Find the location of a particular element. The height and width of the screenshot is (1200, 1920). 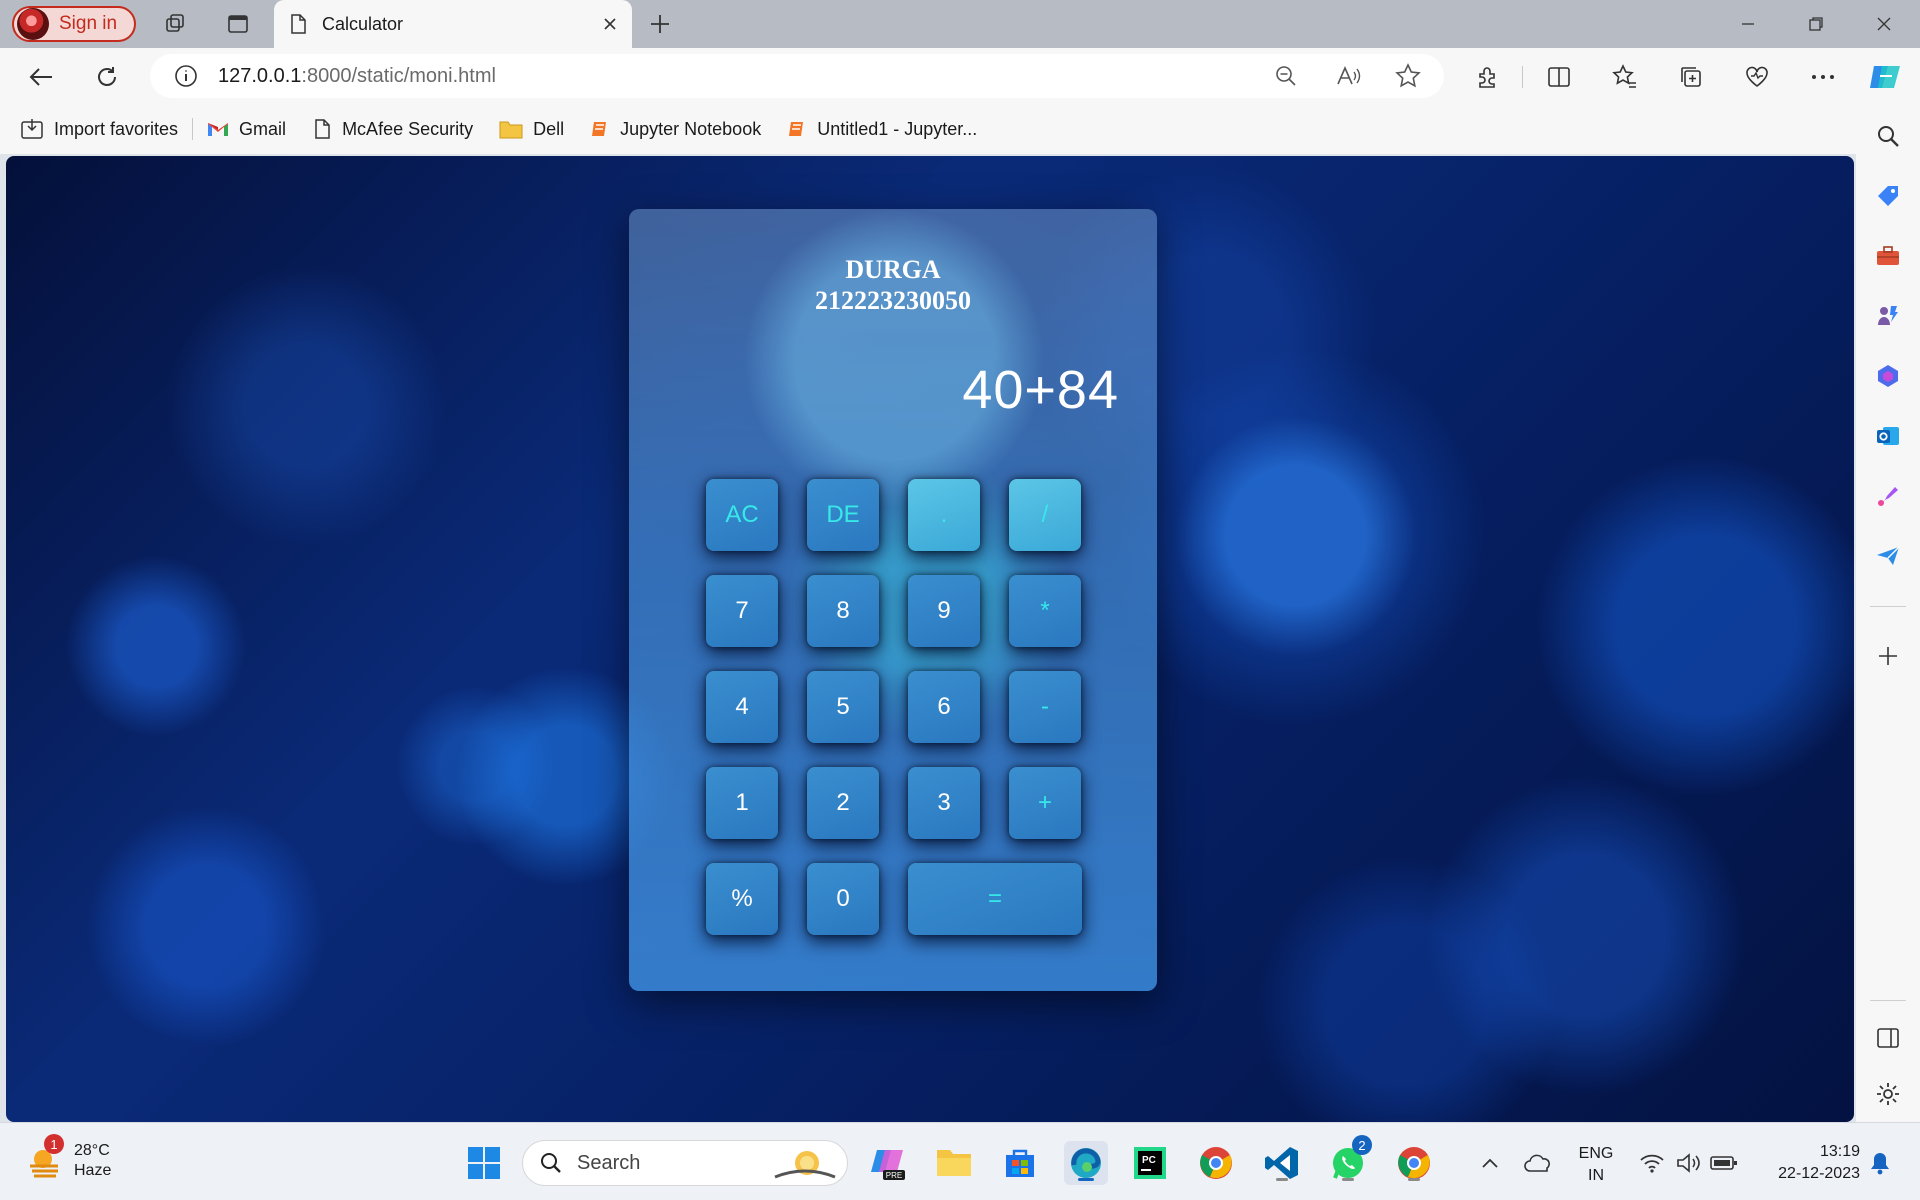

clock: 13:19 22-12-2023 is located at coordinates (1808, 1163).